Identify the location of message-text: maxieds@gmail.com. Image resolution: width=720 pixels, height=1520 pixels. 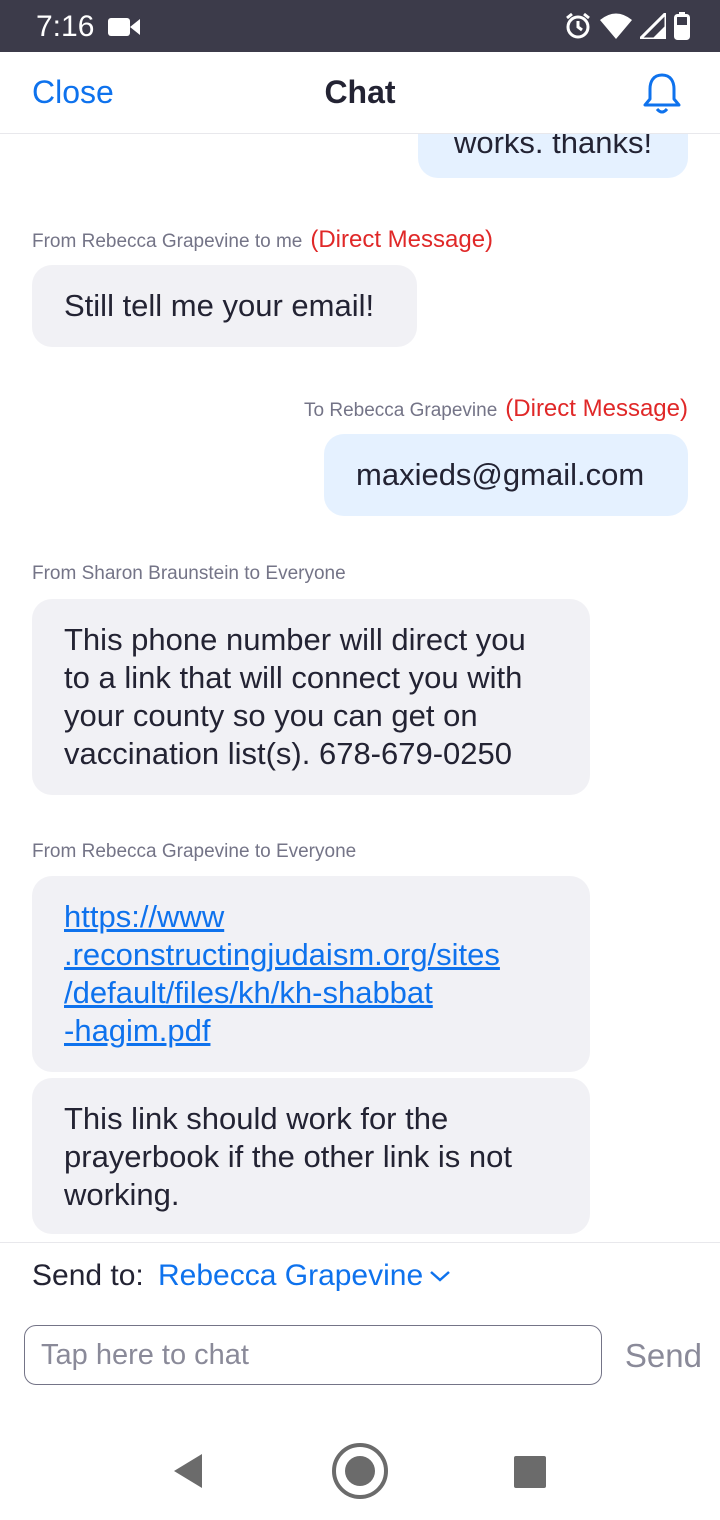
(500, 474).